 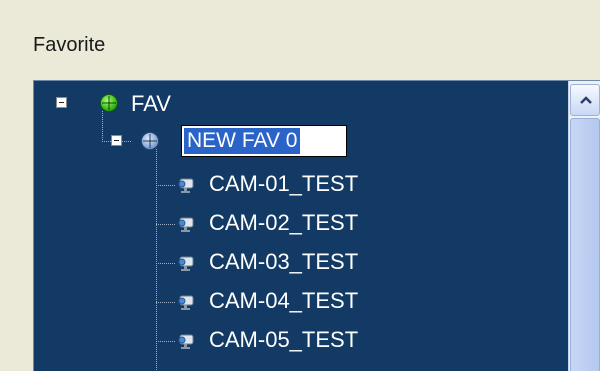 I want to click on tree-connector, so click(x=102, y=126).